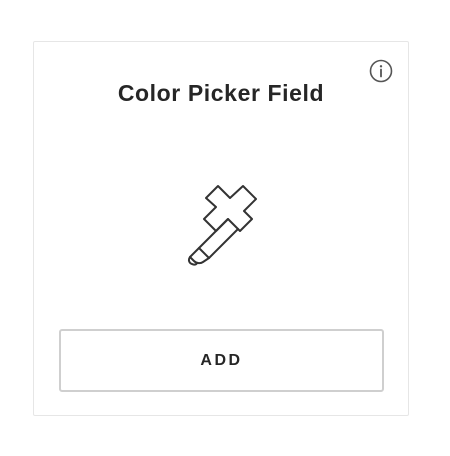 This screenshot has height=456, width=450. Describe the element at coordinates (222, 222) in the screenshot. I see `eyedropper-icon` at that location.